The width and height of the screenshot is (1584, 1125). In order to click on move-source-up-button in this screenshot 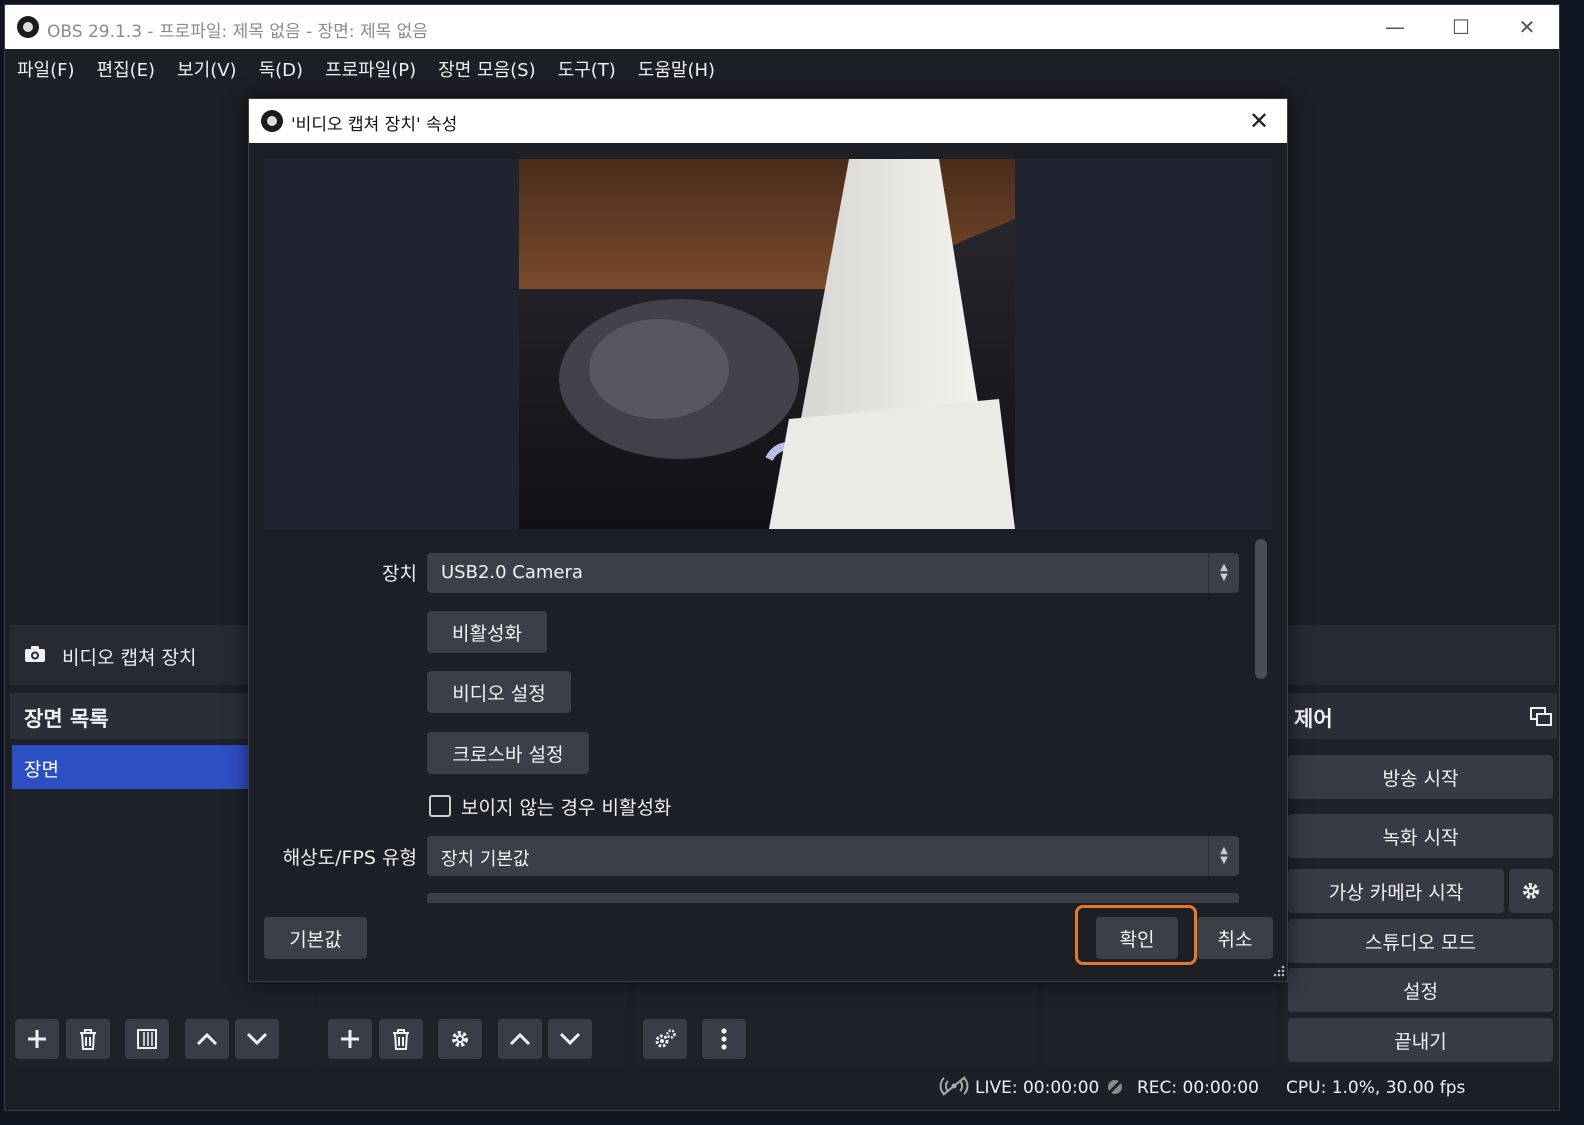, I will do `click(520, 1039)`.